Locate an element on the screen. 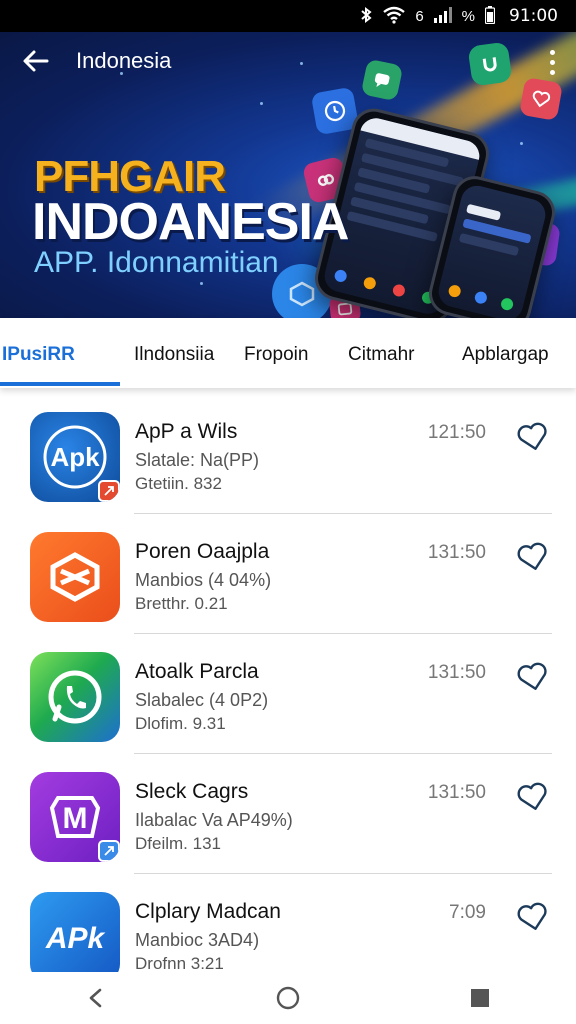 The height and width of the screenshot is (1024, 576). svg-text: M is located at coordinates (75, 818).